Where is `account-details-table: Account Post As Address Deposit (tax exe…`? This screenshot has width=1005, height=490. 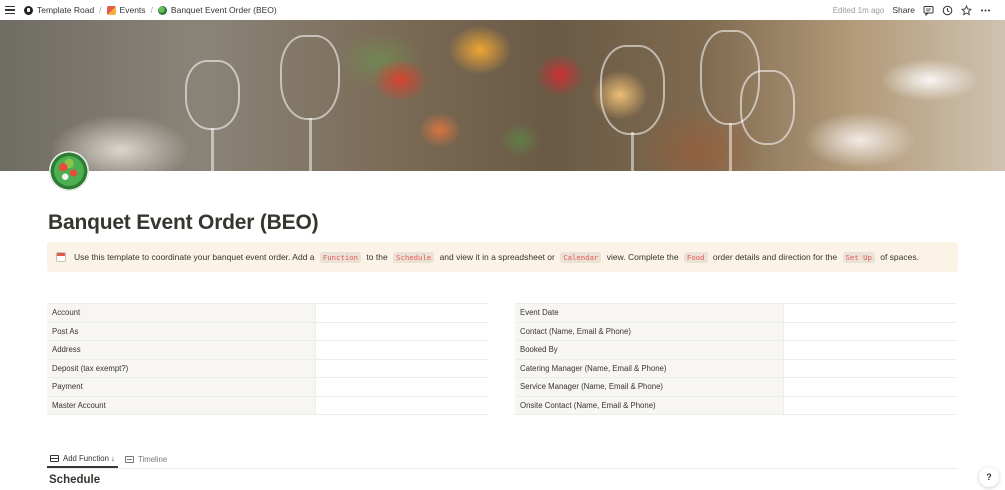
account-details-table: Account Post As Address Deposit (tax exe… is located at coordinates (267, 359).